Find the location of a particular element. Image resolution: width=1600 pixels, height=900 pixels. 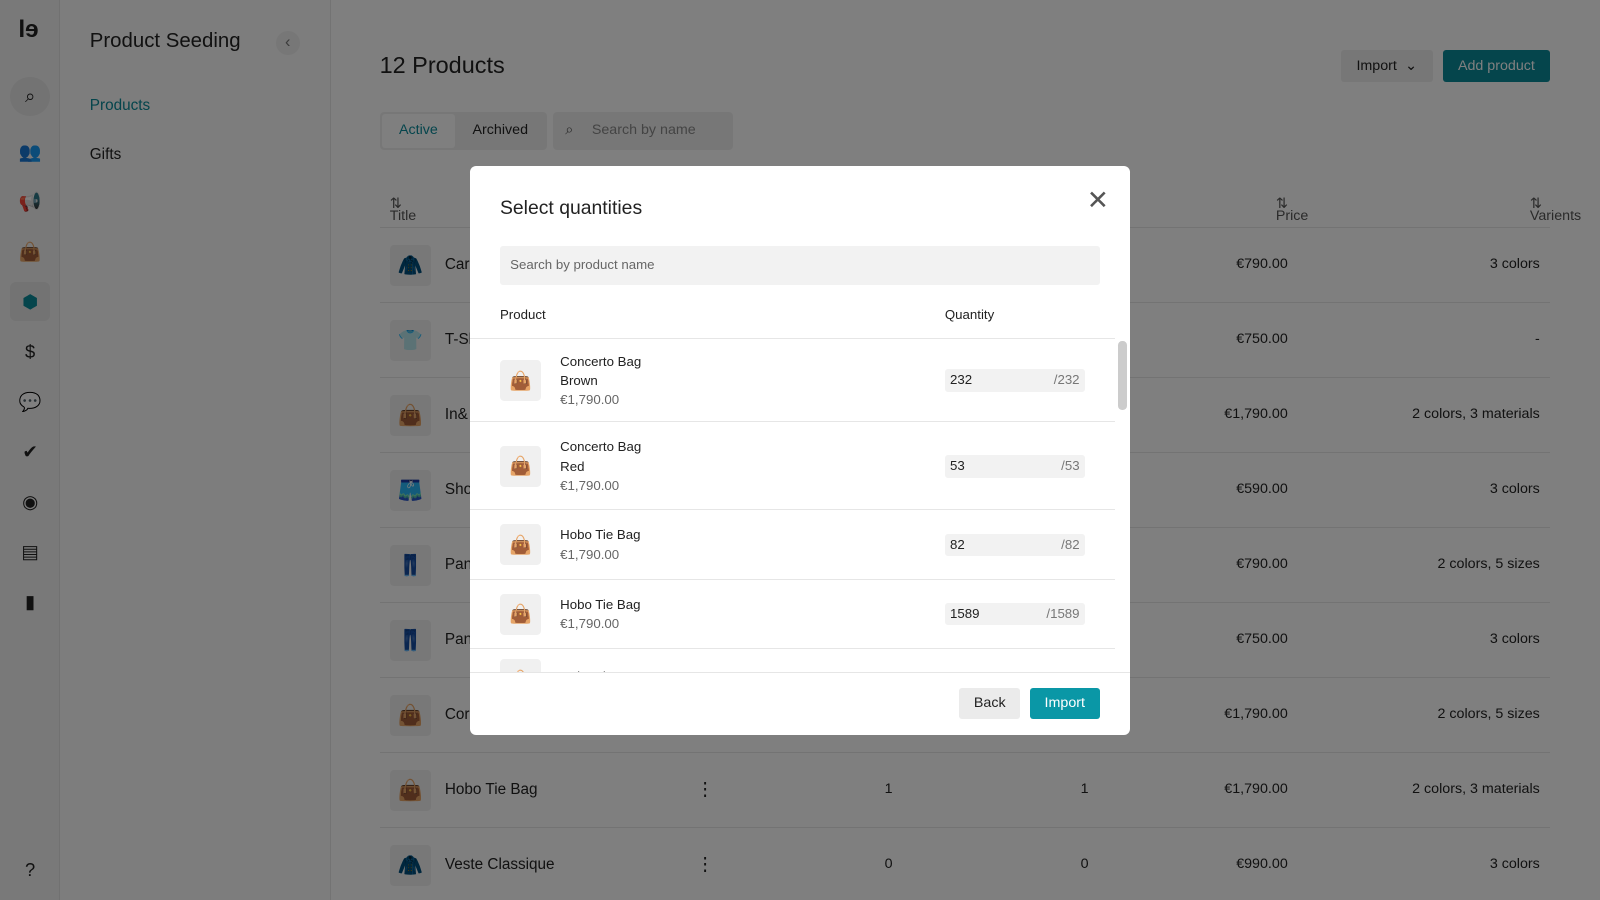

quantity-max: /1589 is located at coordinates (1063, 614).